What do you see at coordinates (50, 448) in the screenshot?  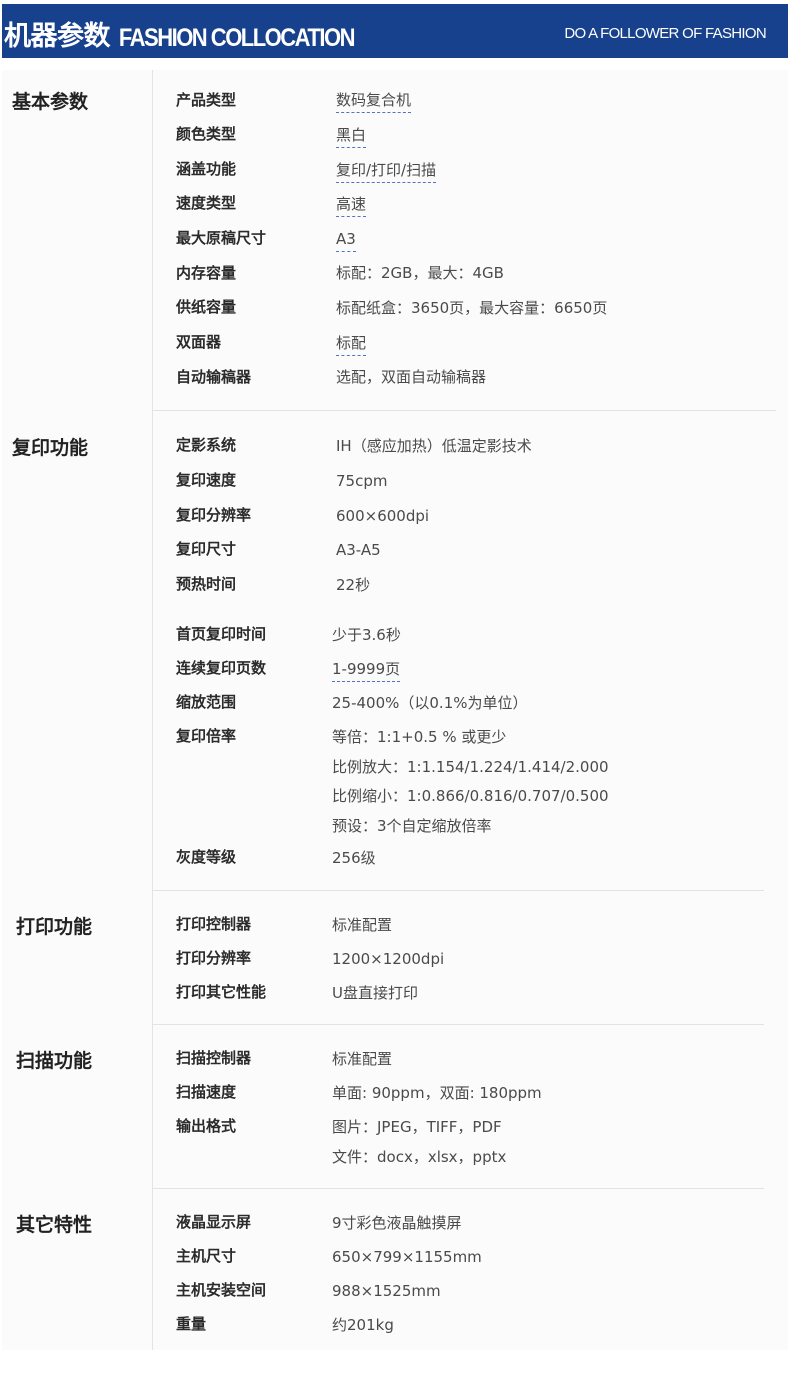 I see `section-title-copy: 复印功能` at bounding box center [50, 448].